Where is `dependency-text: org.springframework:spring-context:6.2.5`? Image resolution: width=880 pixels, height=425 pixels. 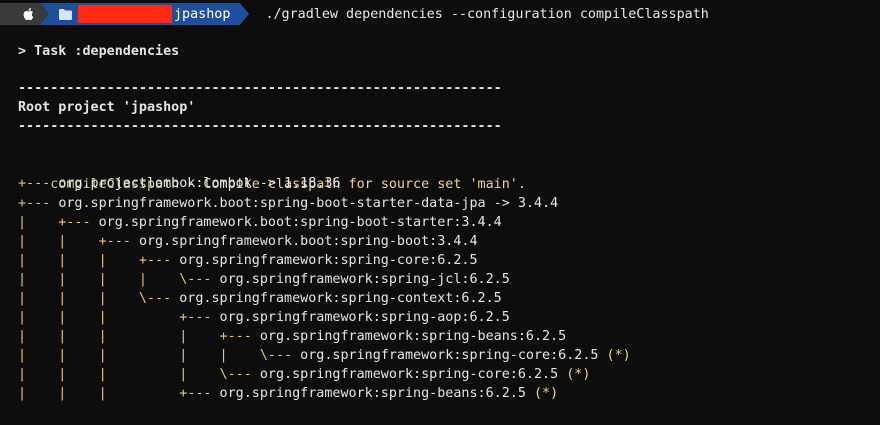 dependency-text: org.springframework:spring-context:6.2.5 is located at coordinates (340, 298).